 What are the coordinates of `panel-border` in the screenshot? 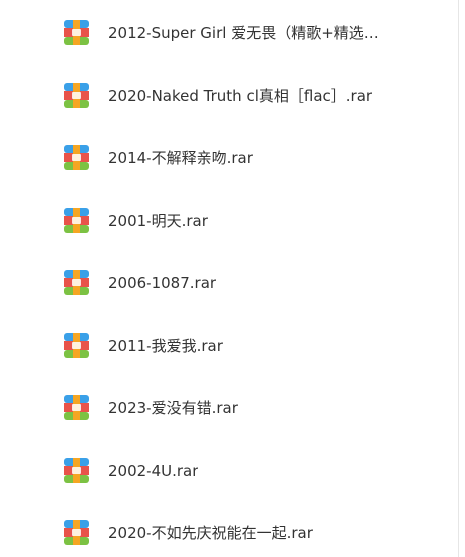 It's located at (458, 278).